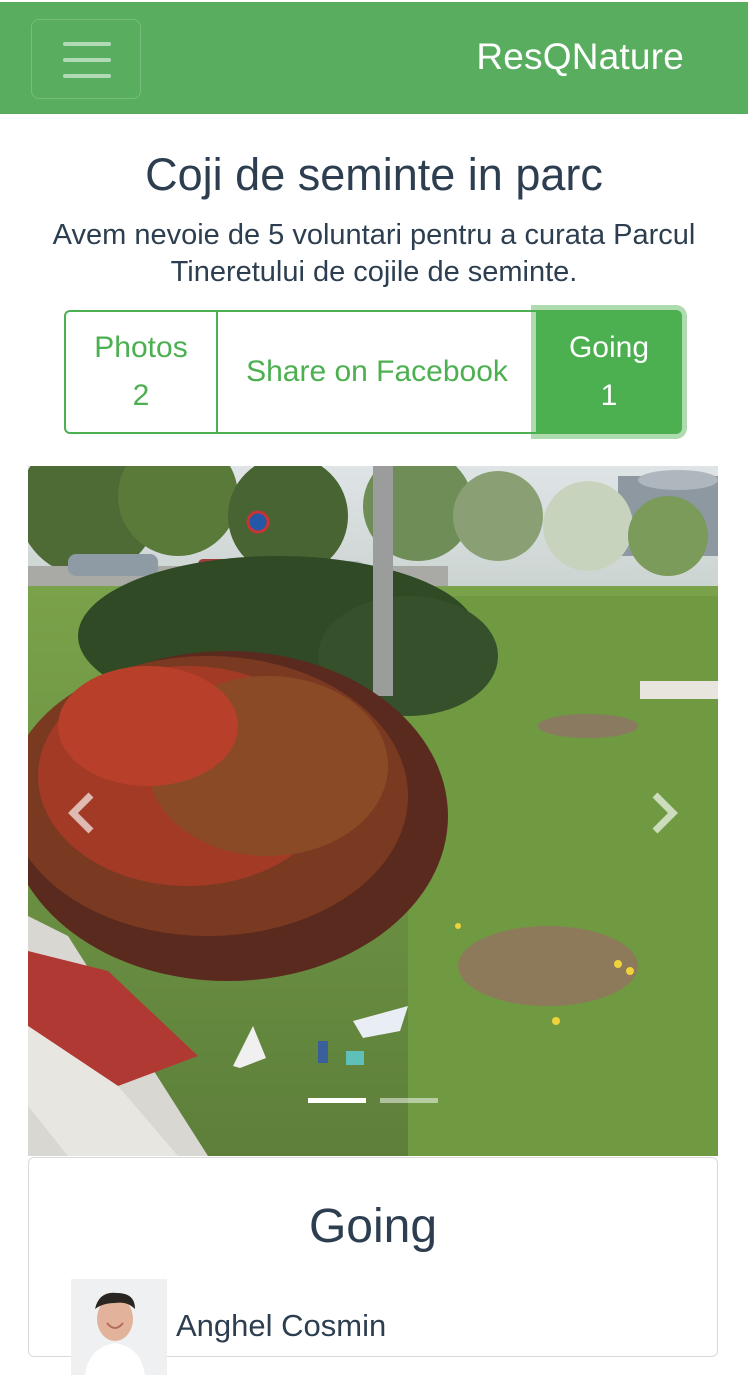  What do you see at coordinates (374, 174) in the screenshot?
I see `page-title: Coji de seminte in parc` at bounding box center [374, 174].